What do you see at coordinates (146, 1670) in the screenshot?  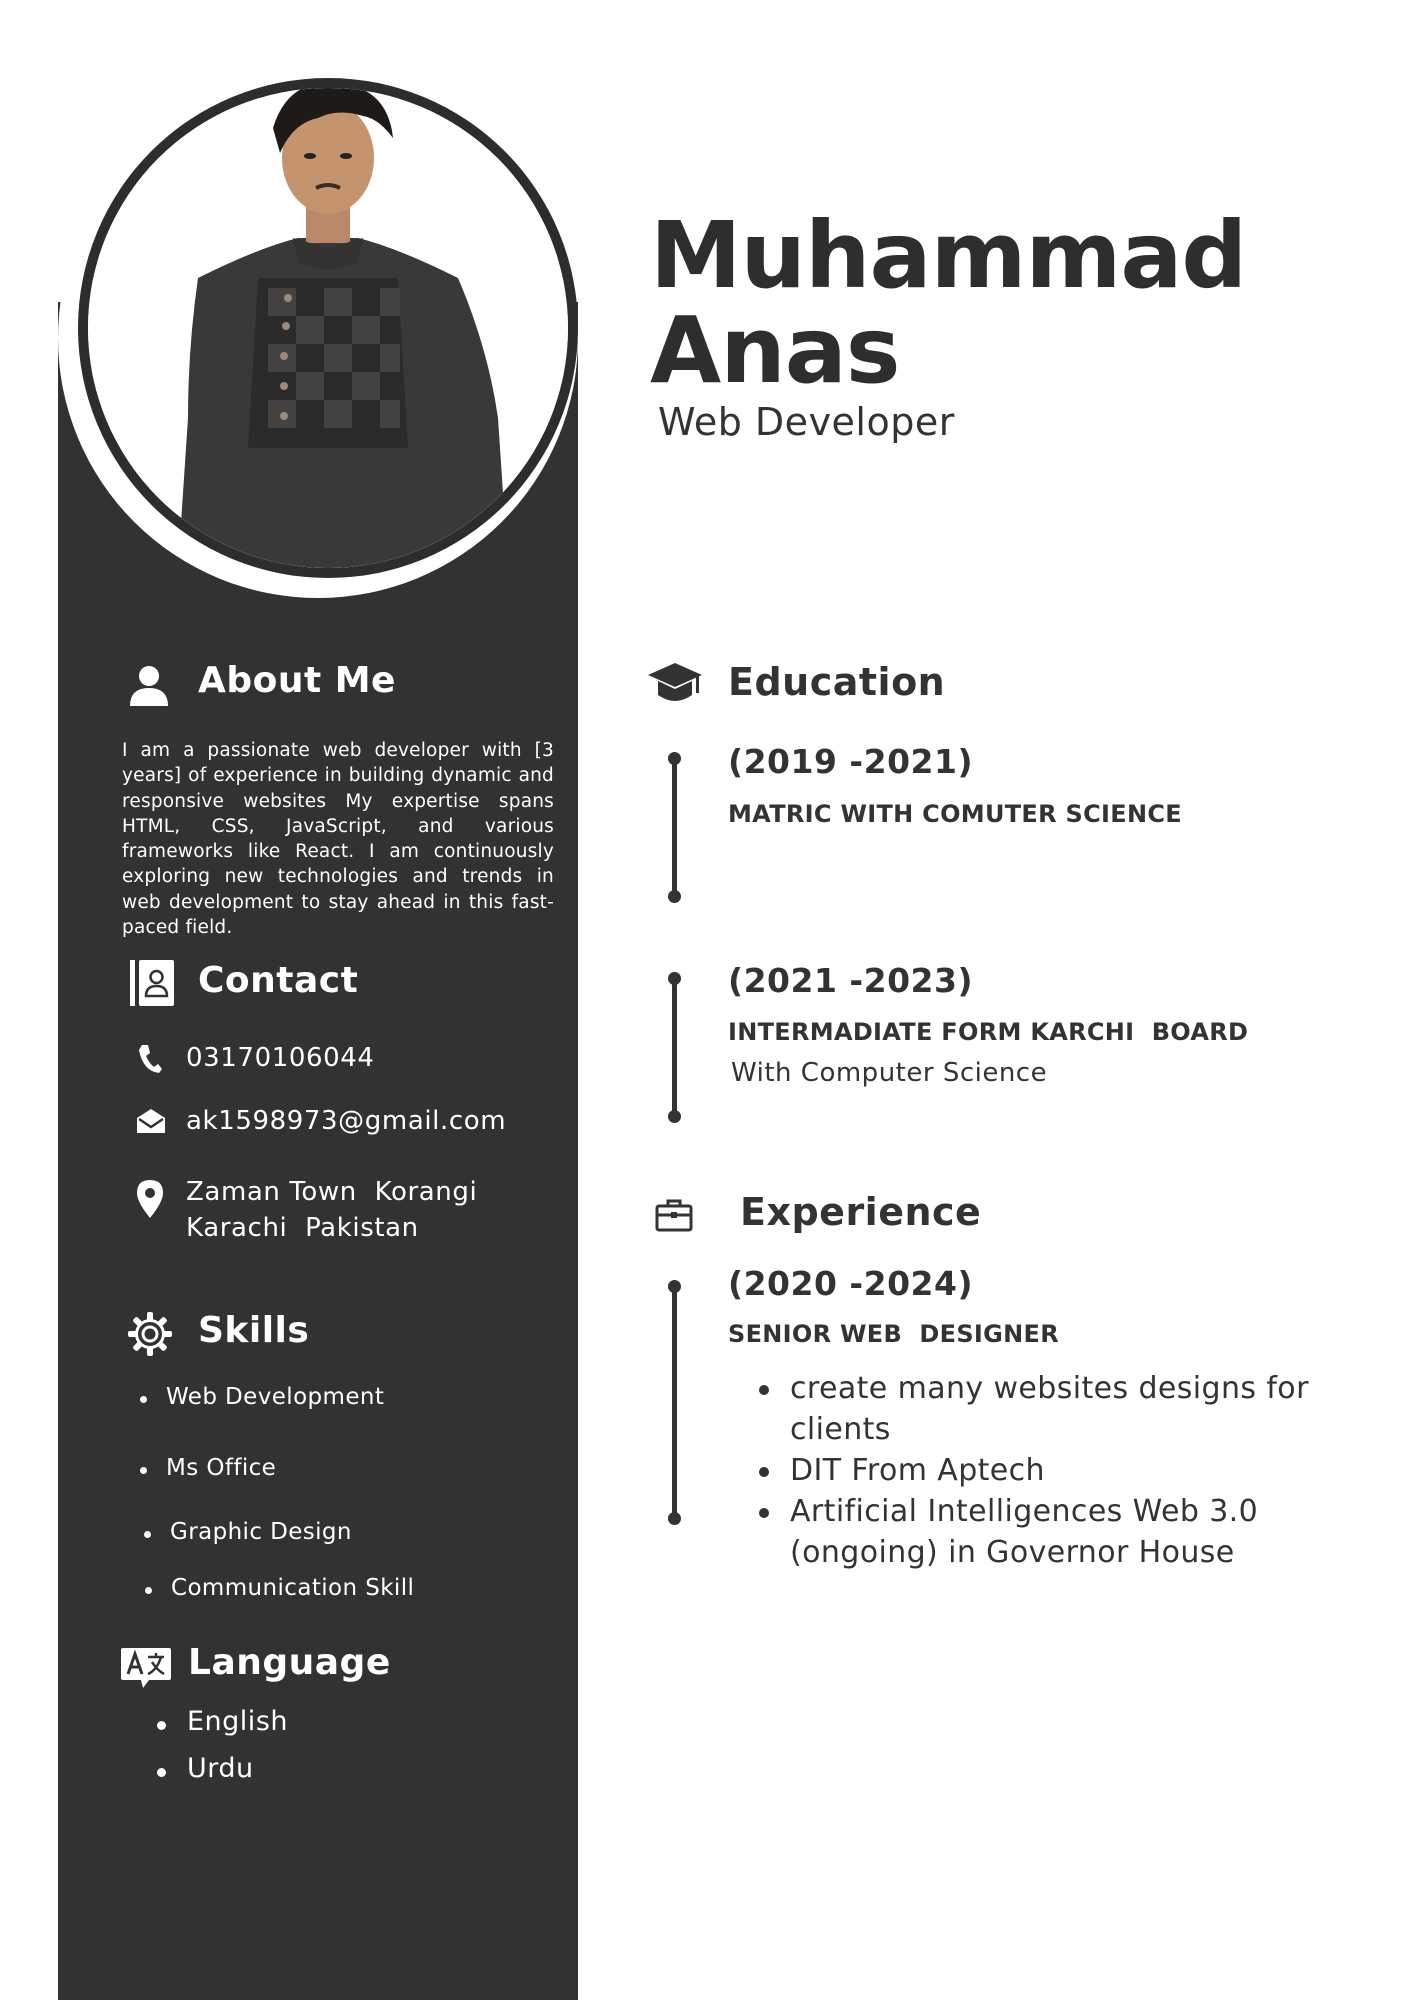 I see `translate-icon` at bounding box center [146, 1670].